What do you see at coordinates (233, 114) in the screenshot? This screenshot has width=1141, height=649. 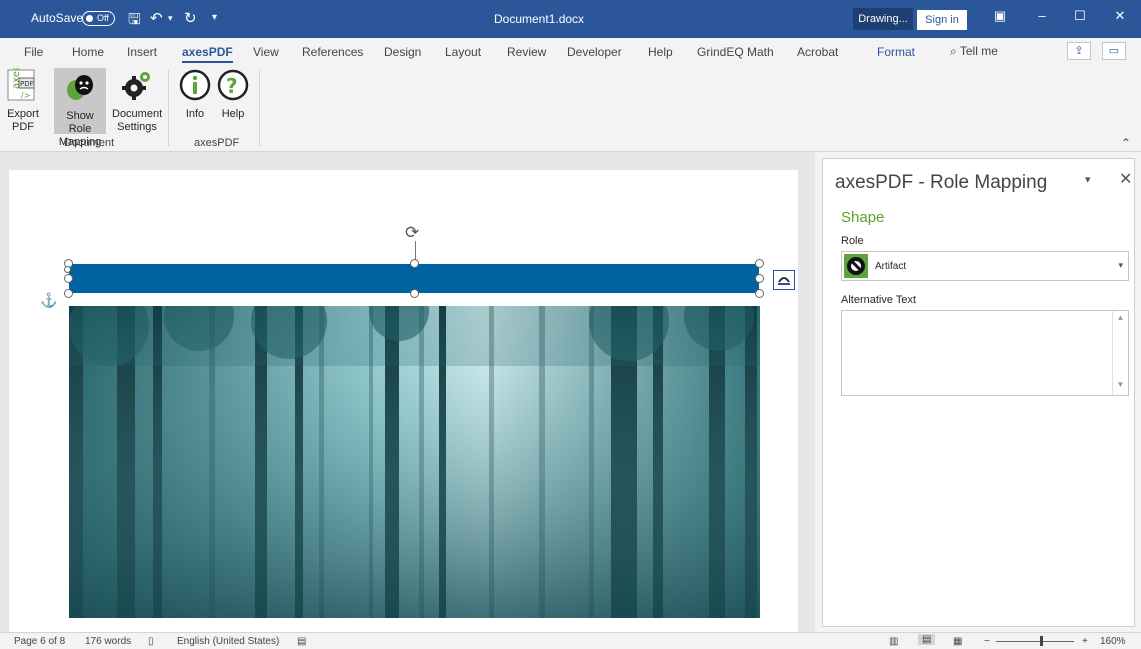 I see `help-label: Help` at bounding box center [233, 114].